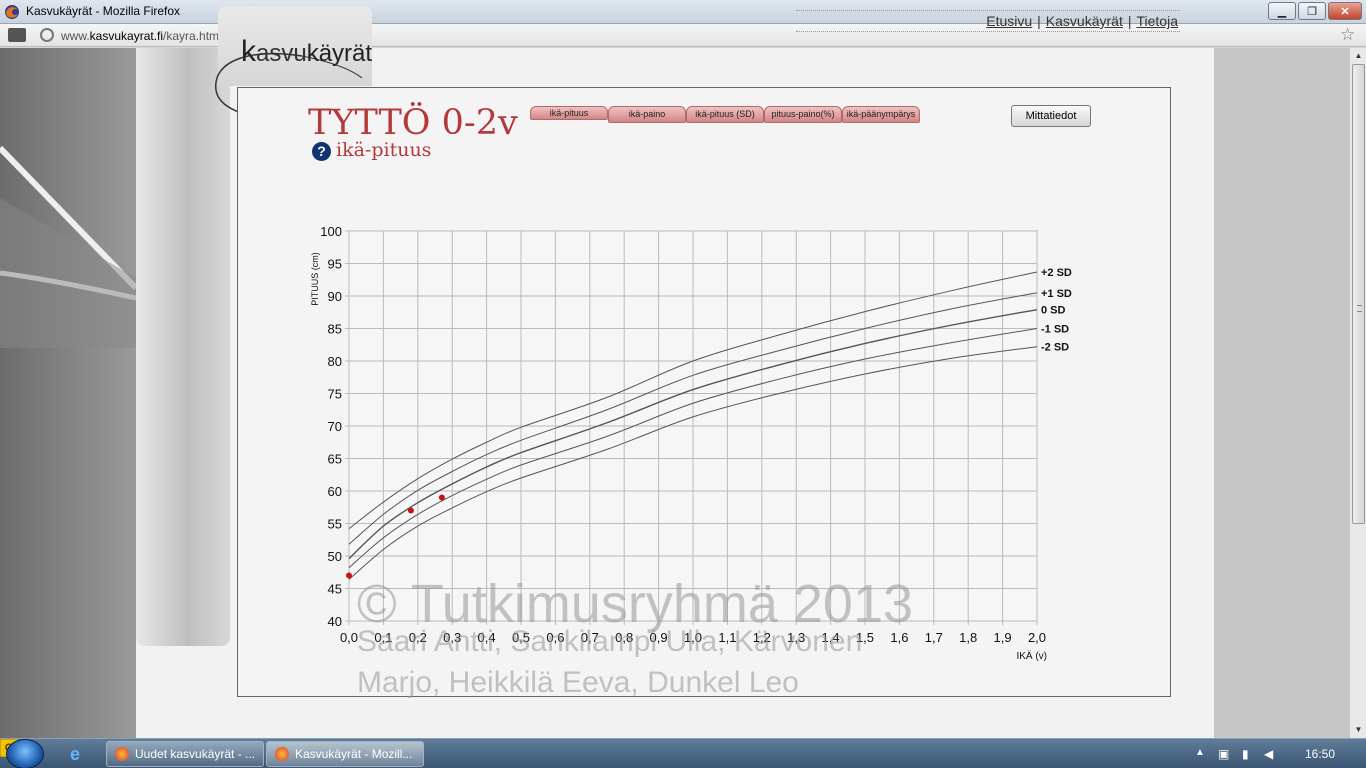  I want to click on y-tick-label: 100, so click(331, 231).